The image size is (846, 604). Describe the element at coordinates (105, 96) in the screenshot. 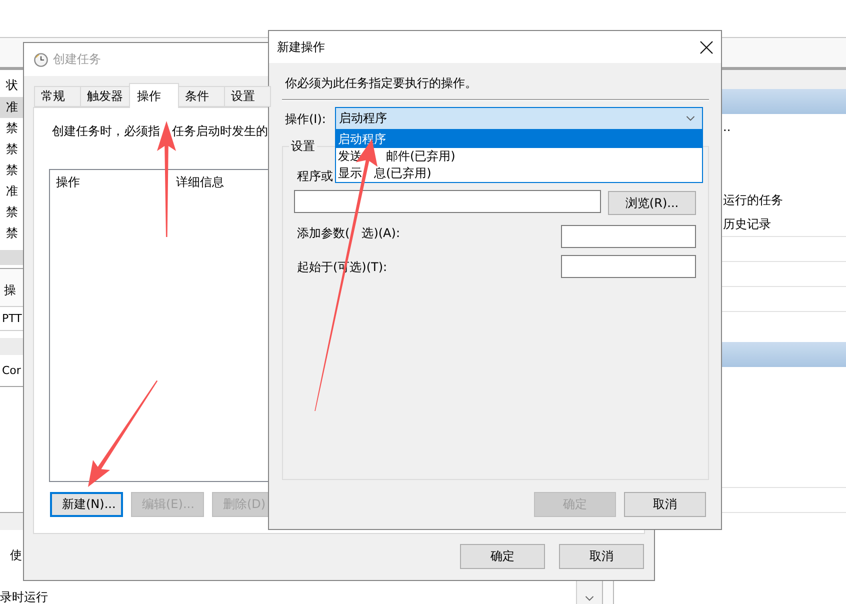

I see `tab: 触发器` at that location.